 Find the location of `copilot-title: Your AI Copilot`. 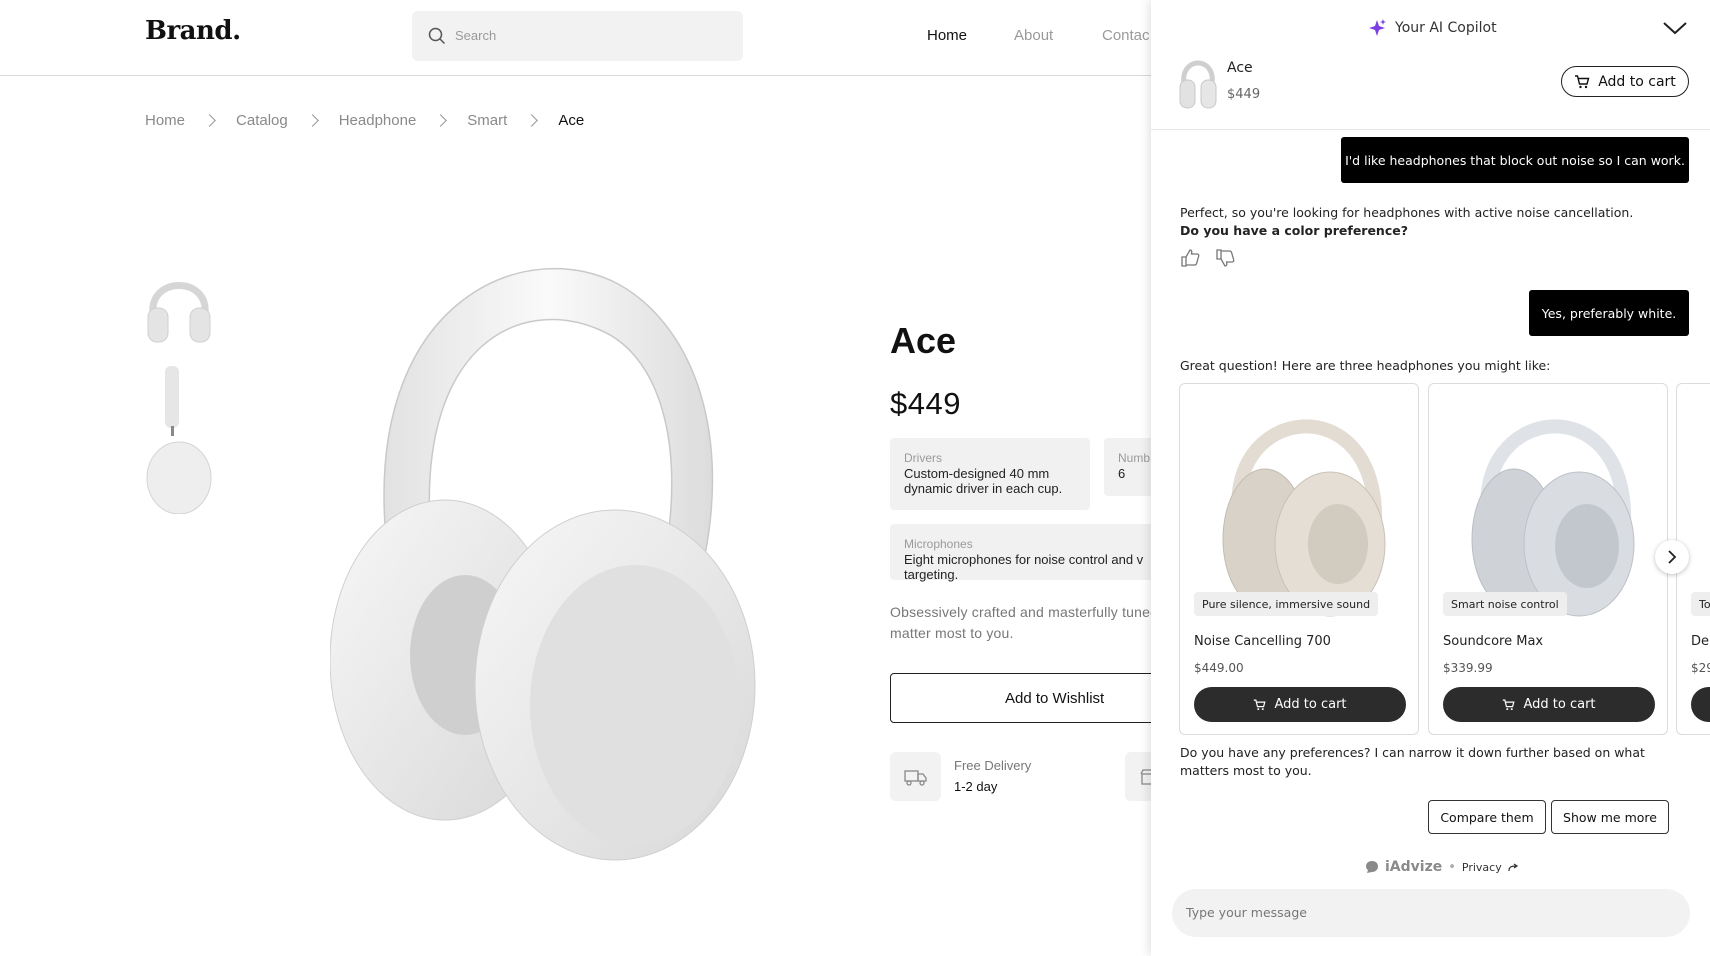

copilot-title: Your AI Copilot is located at coordinates (1432, 28).